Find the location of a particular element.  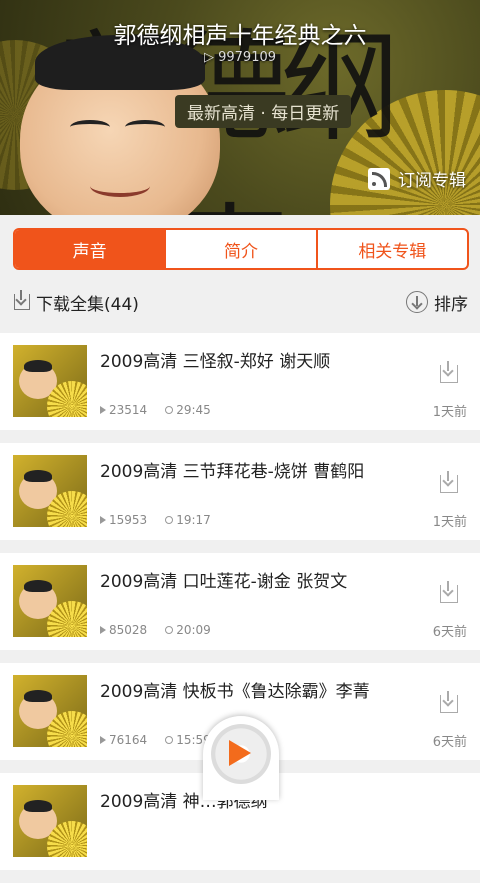

rss-icon is located at coordinates (379, 178).